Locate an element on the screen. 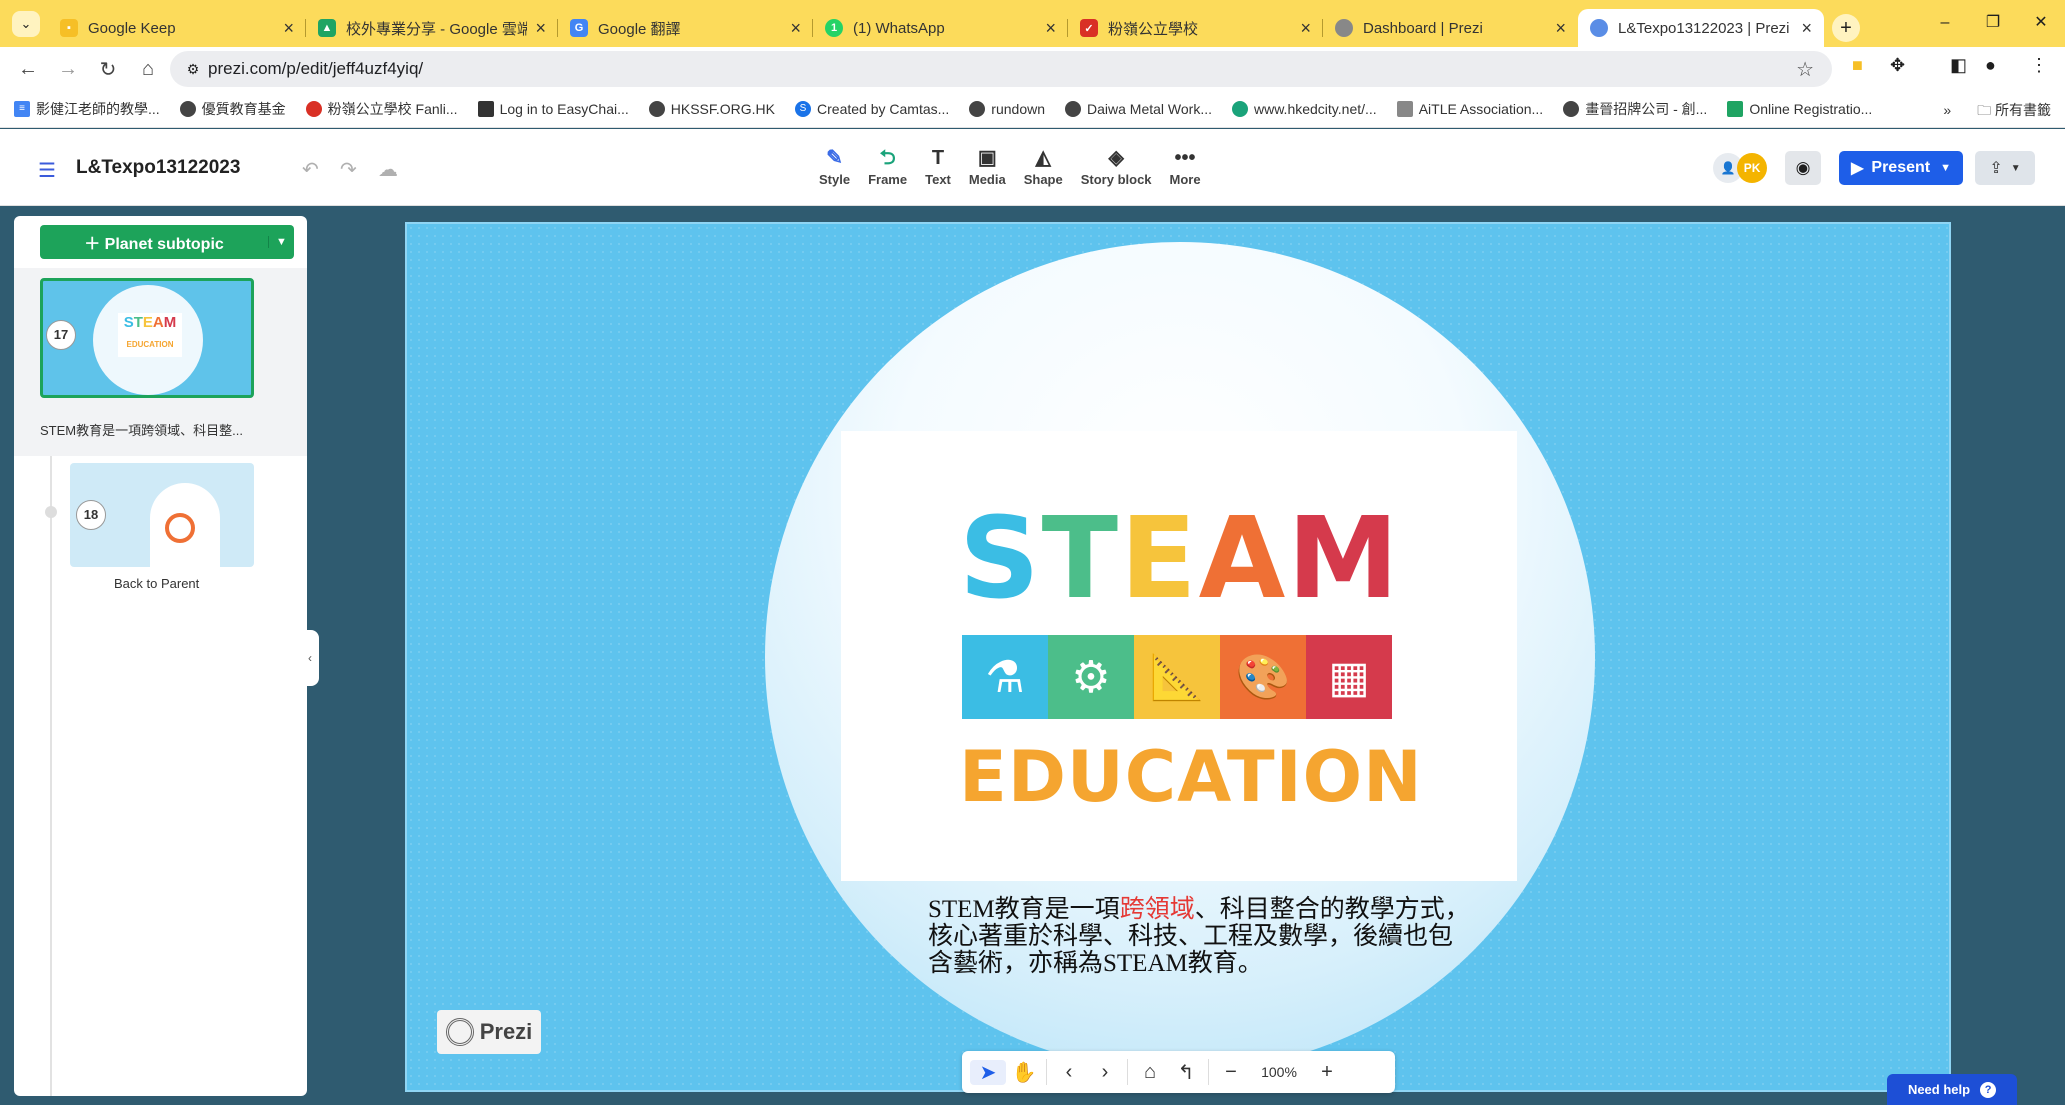 The width and height of the screenshot is (2065, 1105). button-text: Planet subtopic is located at coordinates (164, 244).